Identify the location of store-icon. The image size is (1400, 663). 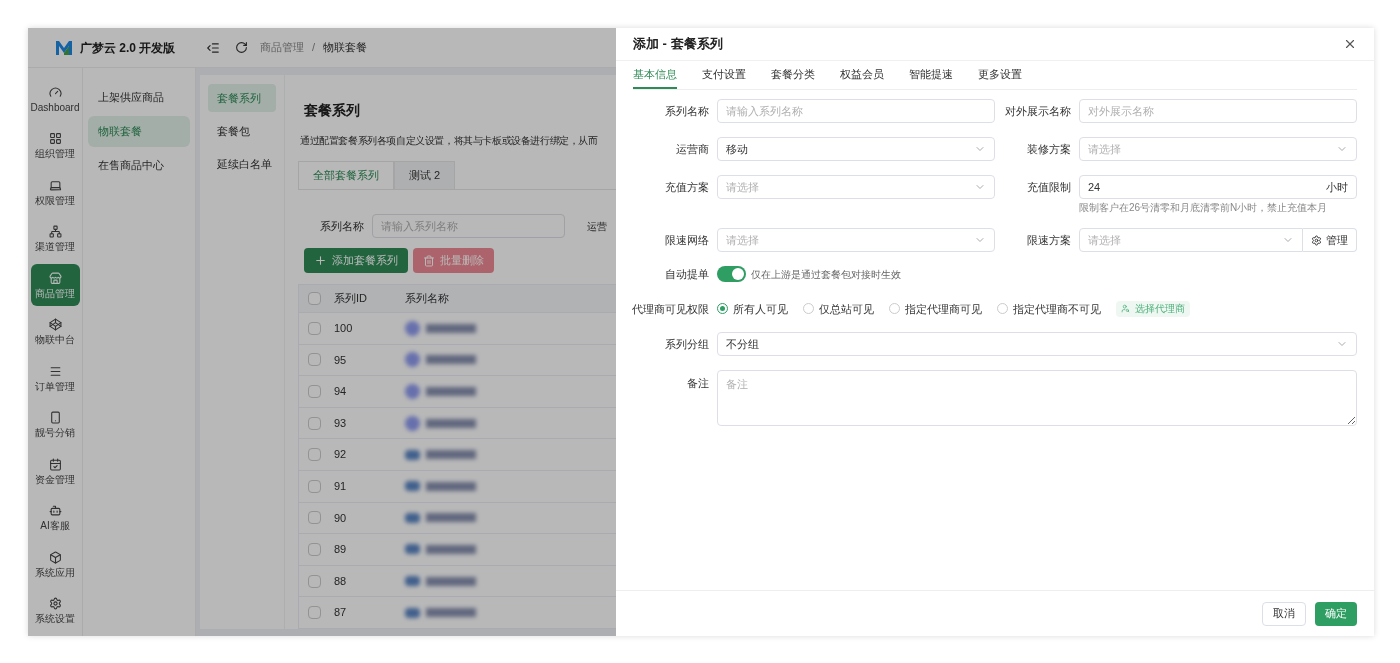
(55, 278).